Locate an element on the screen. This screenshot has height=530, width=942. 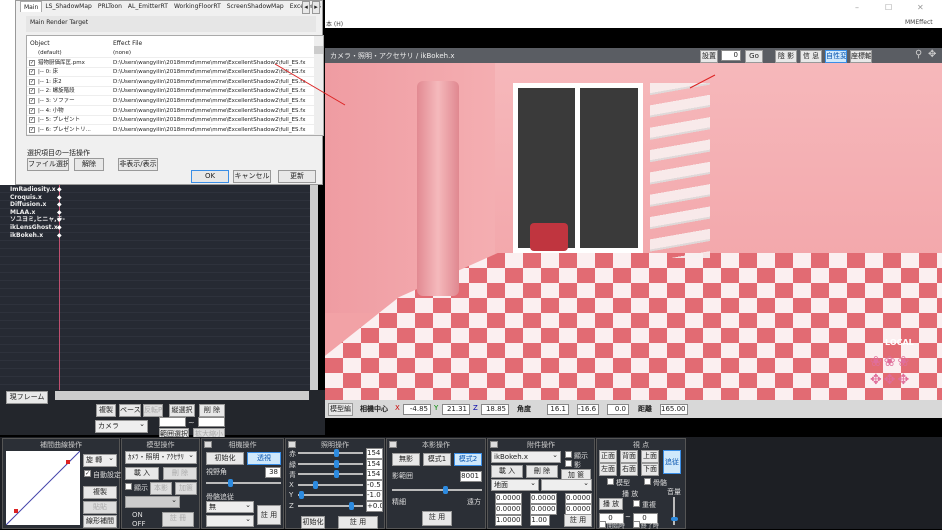
interpolation-curve is located at coordinates (43, 488).